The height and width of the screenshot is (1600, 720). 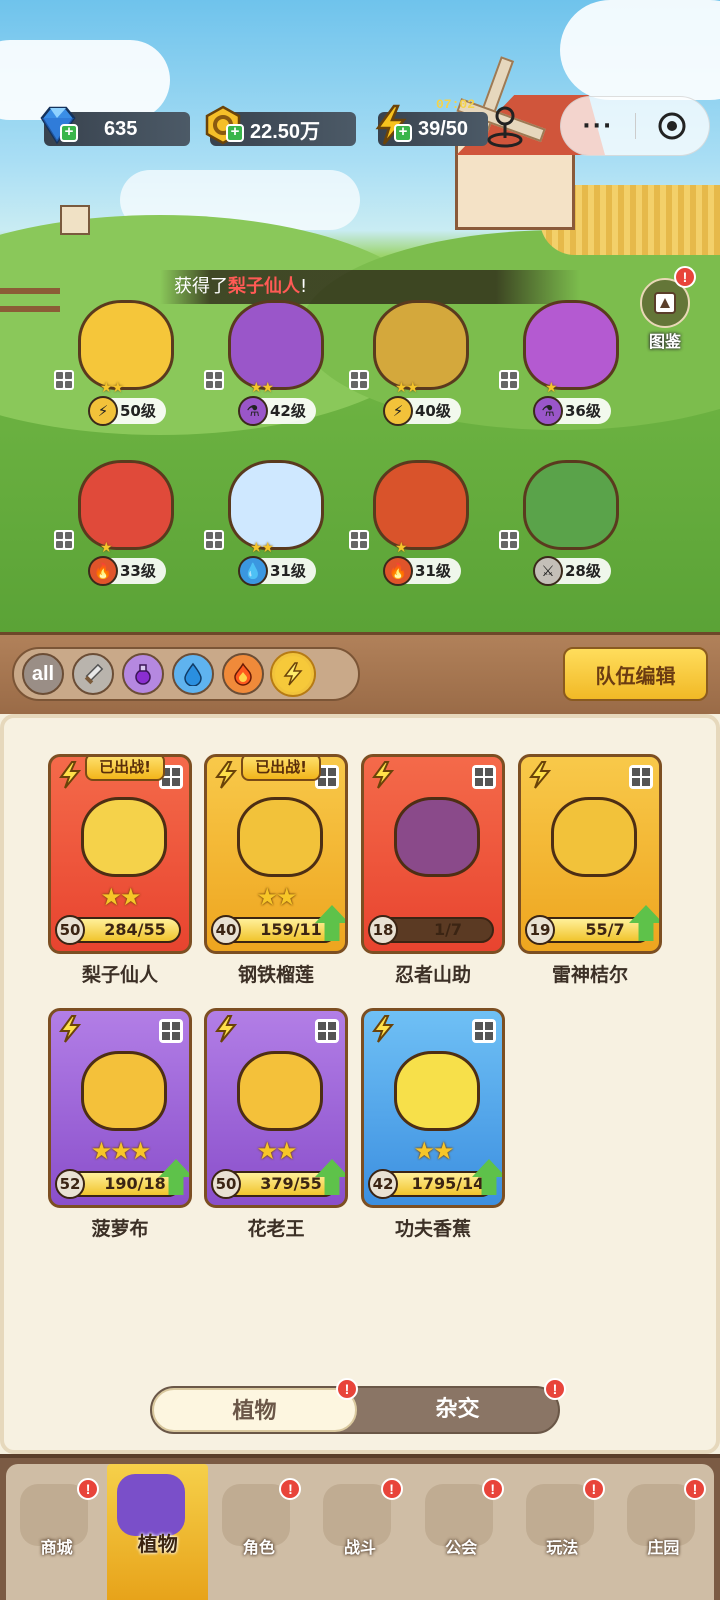 I want to click on filter-all-button: all, so click(x=43, y=674).